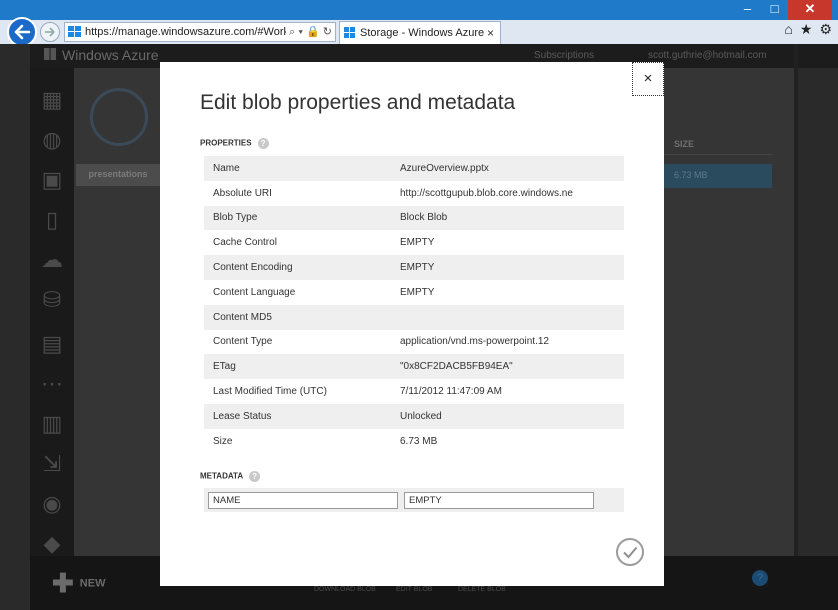 The height and width of the screenshot is (610, 838). Describe the element at coordinates (414, 317) in the screenshot. I see `property-row: Content MD5` at that location.